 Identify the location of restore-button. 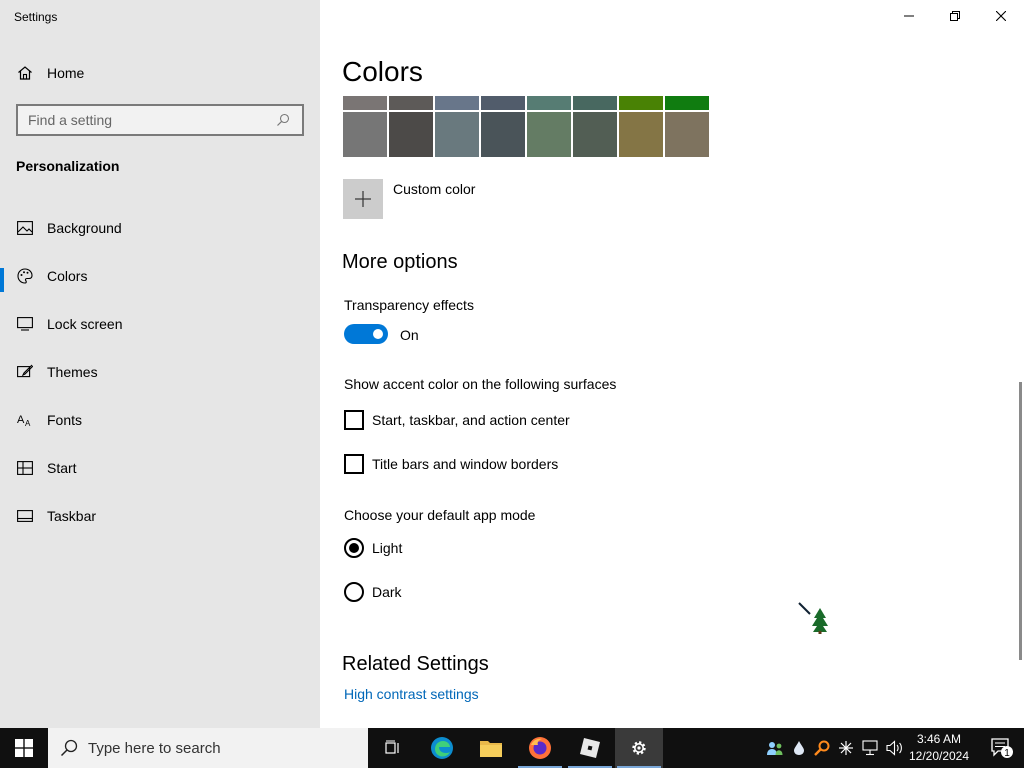
(955, 16).